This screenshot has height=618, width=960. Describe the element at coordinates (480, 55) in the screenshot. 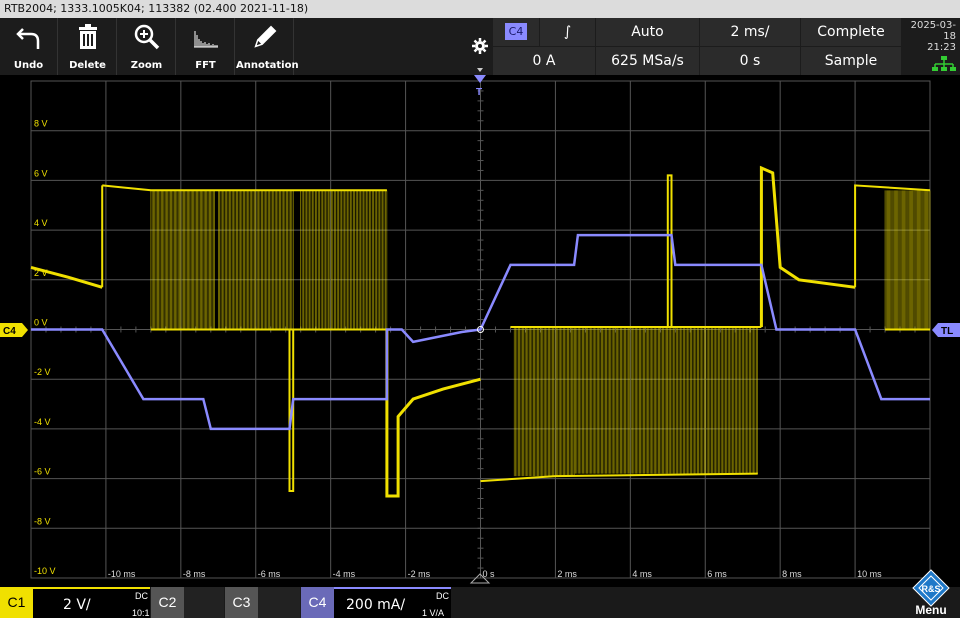

I see `gear-icon` at that location.